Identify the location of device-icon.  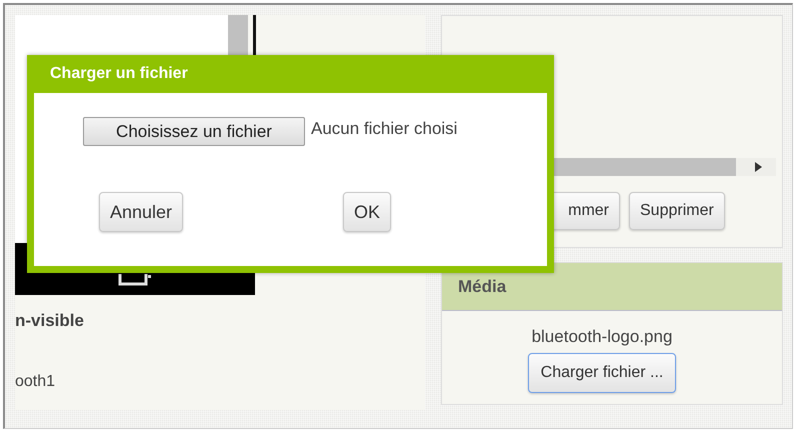
(135, 280).